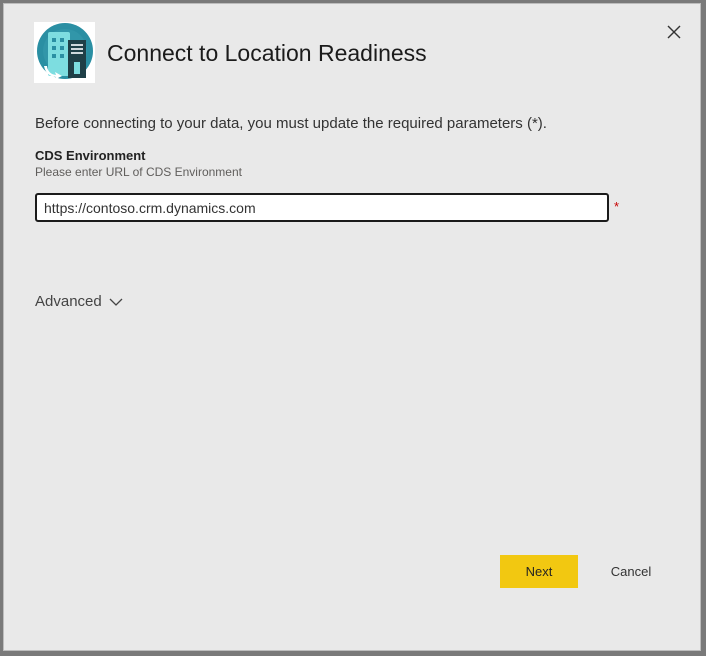  What do you see at coordinates (267, 53) in the screenshot?
I see `dialog-title: Connect to Location Readiness` at bounding box center [267, 53].